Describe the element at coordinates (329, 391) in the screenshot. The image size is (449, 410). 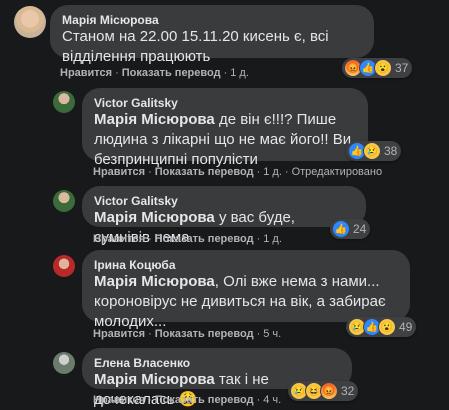
I see `angry-reaction-icon: 😡` at that location.